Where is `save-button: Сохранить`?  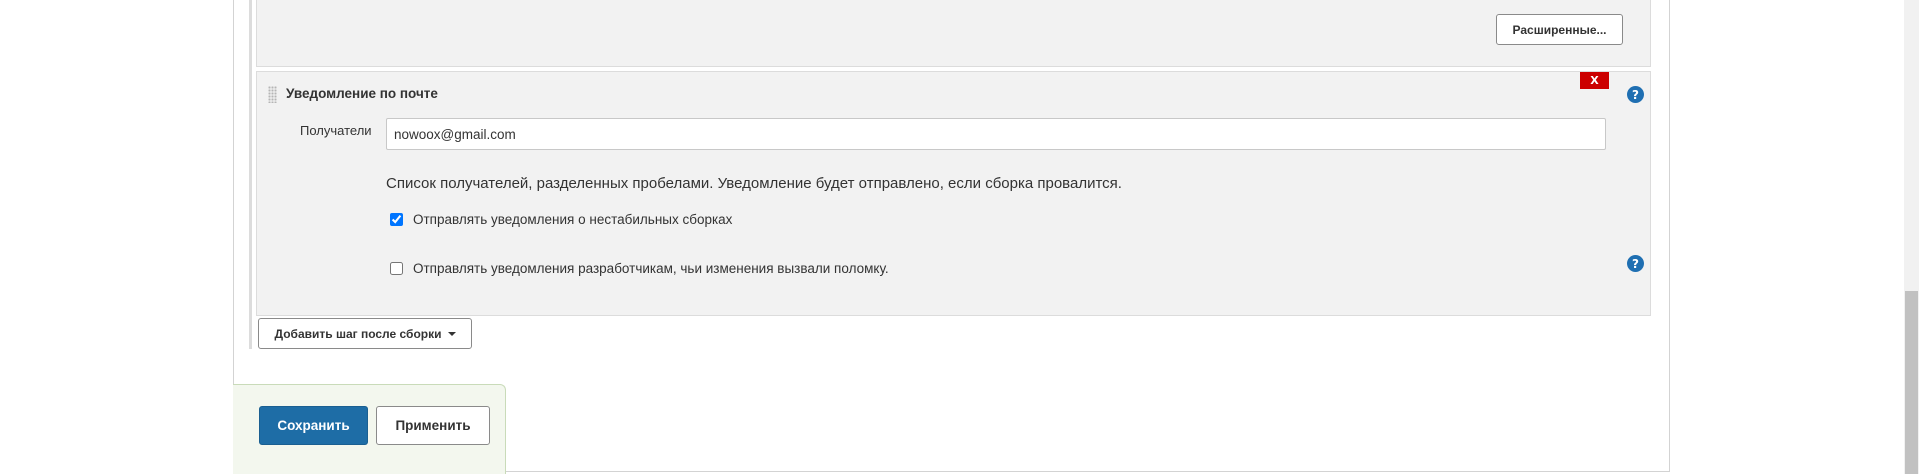
save-button: Сохранить is located at coordinates (313, 425).